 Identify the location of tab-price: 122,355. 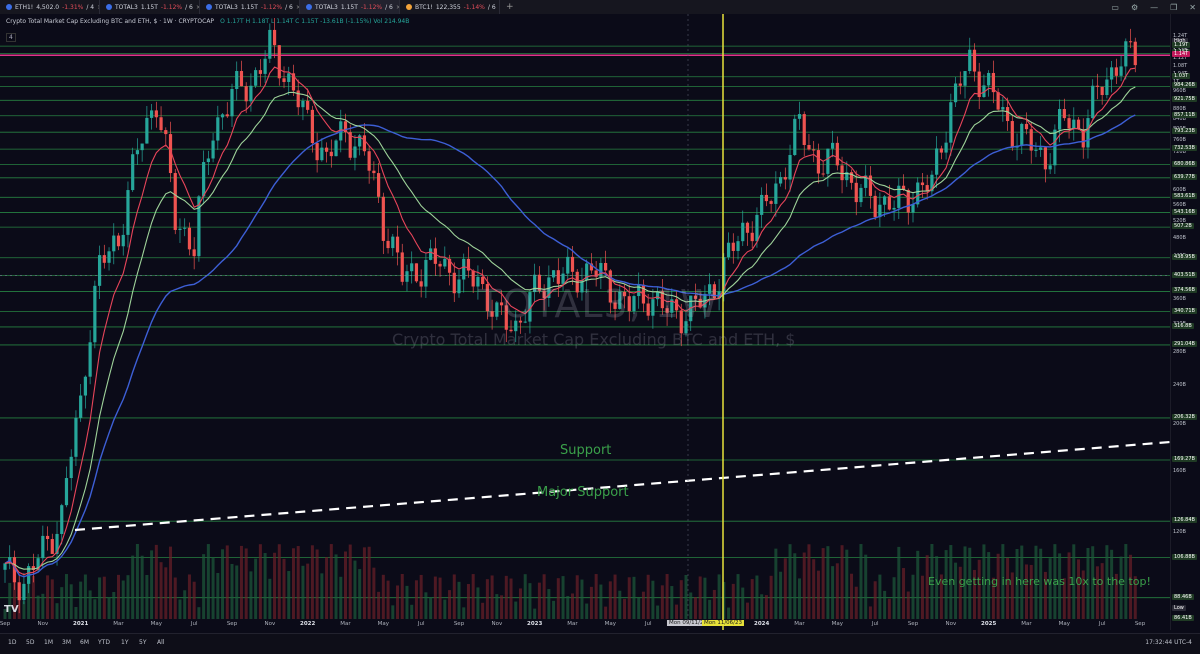
(448, 7).